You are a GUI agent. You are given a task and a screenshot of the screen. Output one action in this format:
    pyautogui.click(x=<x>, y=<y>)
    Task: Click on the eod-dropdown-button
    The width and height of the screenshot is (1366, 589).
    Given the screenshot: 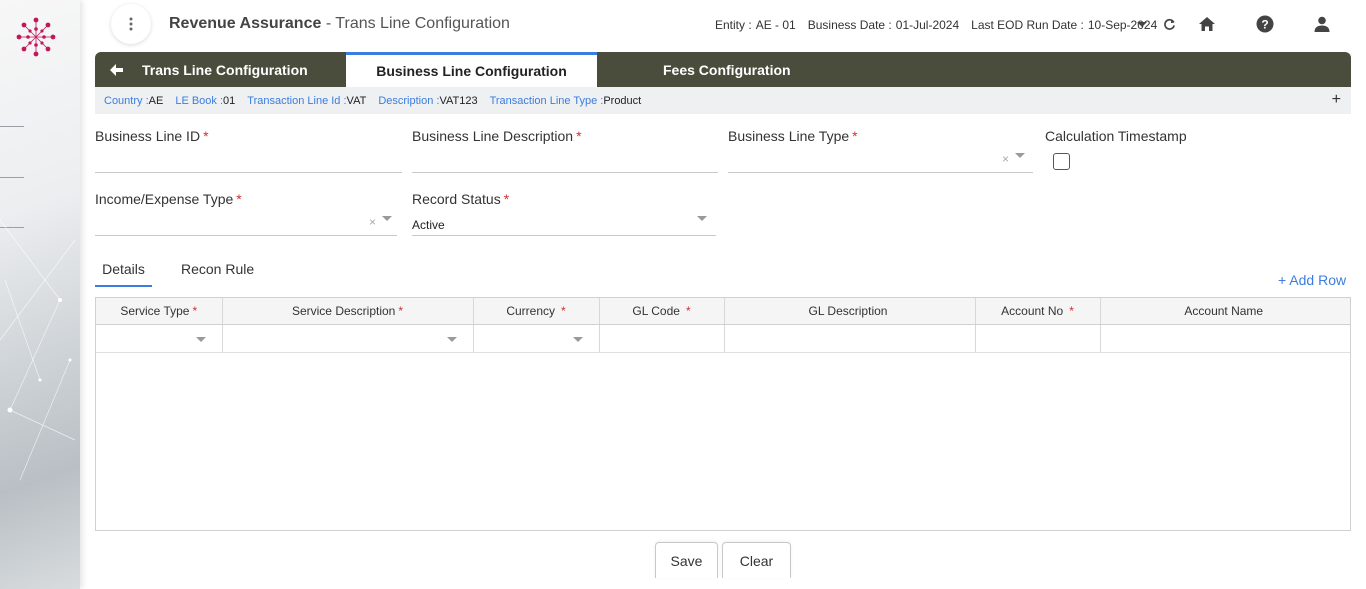 What is the action you would take?
    pyautogui.click(x=1142, y=24)
    